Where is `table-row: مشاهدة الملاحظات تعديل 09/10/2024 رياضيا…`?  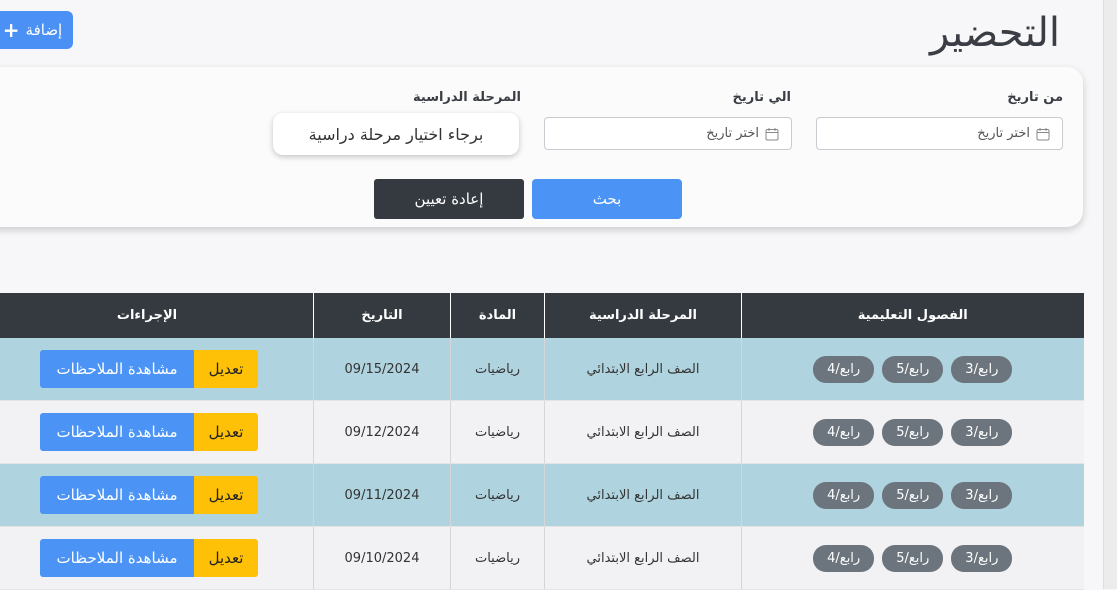 table-row: مشاهدة الملاحظات تعديل 09/10/2024 رياضيا… is located at coordinates (542, 558).